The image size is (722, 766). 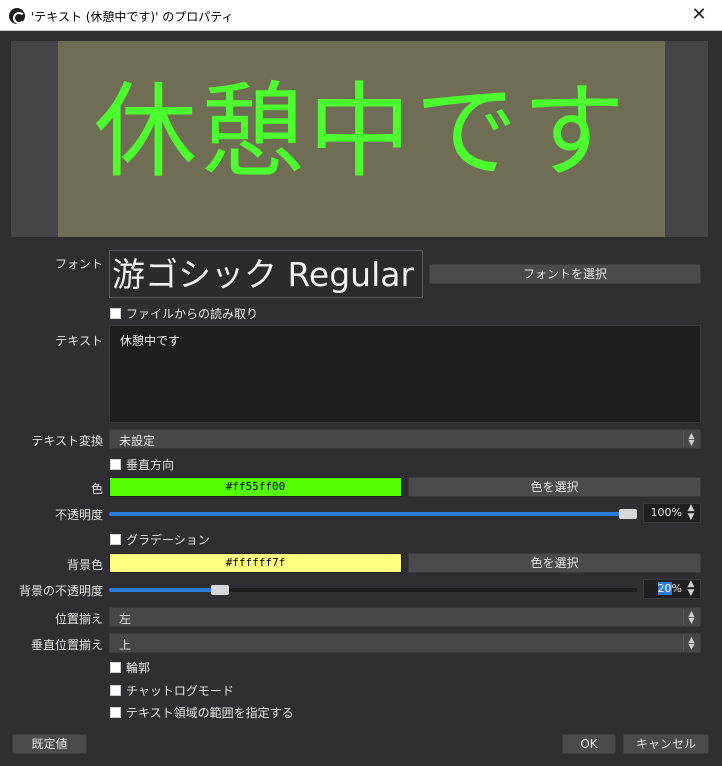 What do you see at coordinates (373, 590) in the screenshot?
I see `bg-opacity-slider` at bounding box center [373, 590].